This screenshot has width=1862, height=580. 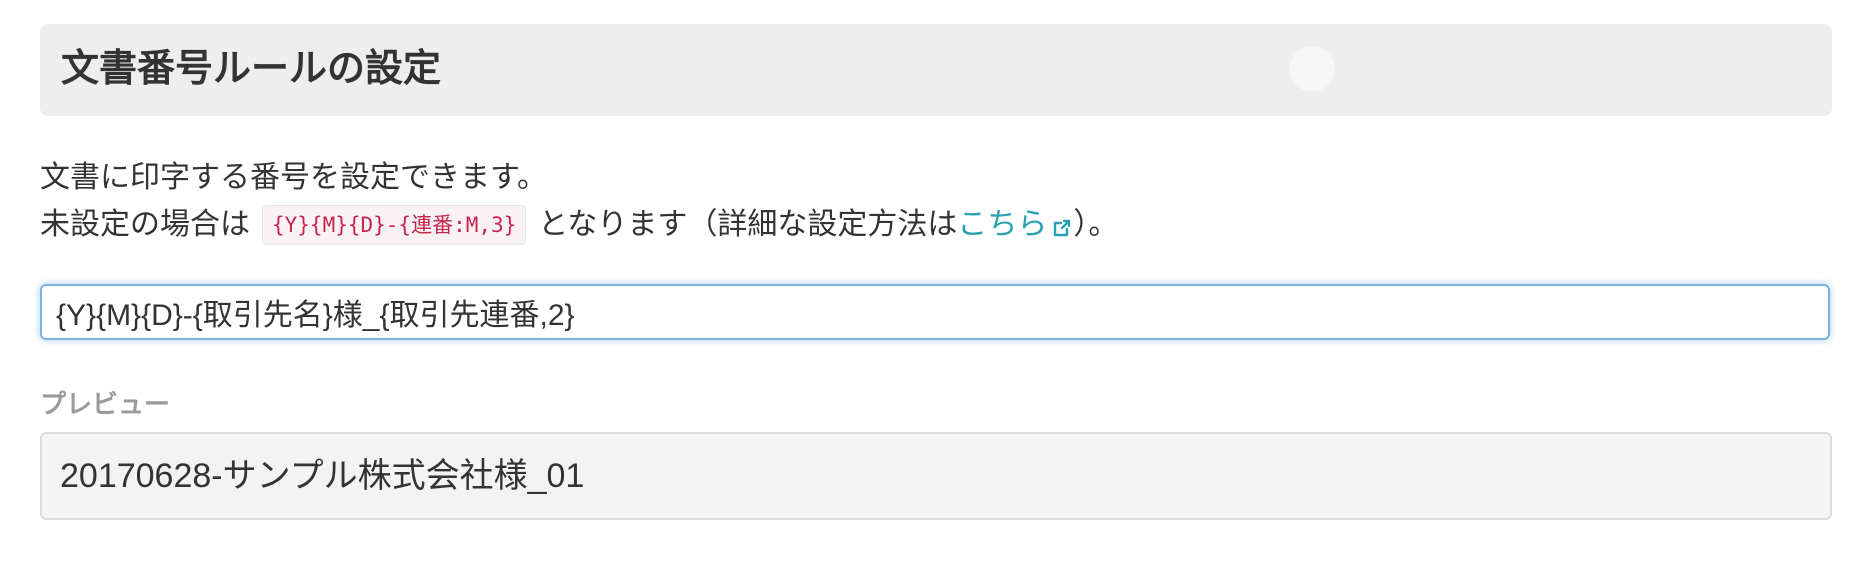 What do you see at coordinates (145, 224) in the screenshot?
I see `description-prefix: 未設定の場合は` at bounding box center [145, 224].